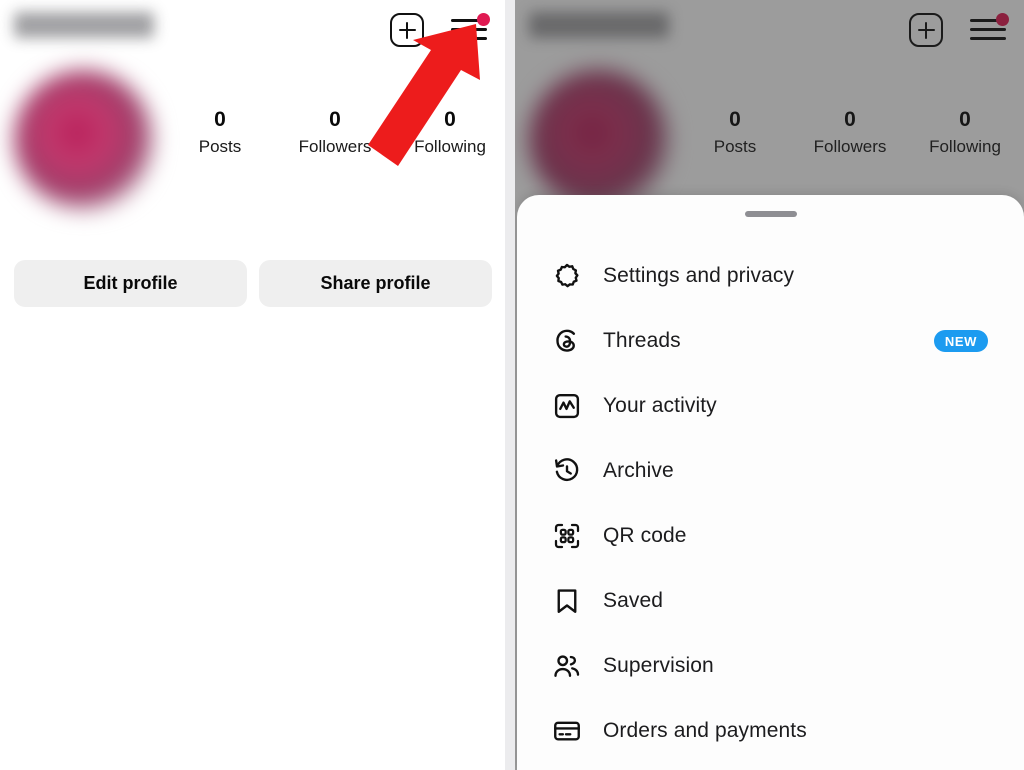  I want to click on menu-item-saved: Saved, so click(770, 600).